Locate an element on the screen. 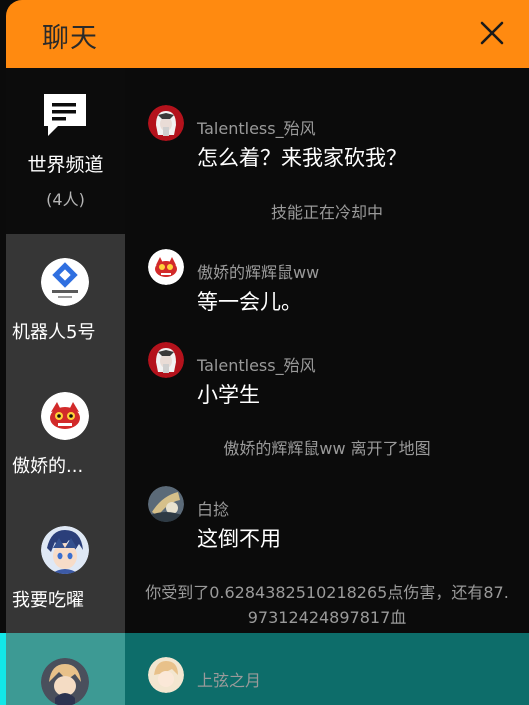  message-text: 这倒不用 is located at coordinates (239, 539).